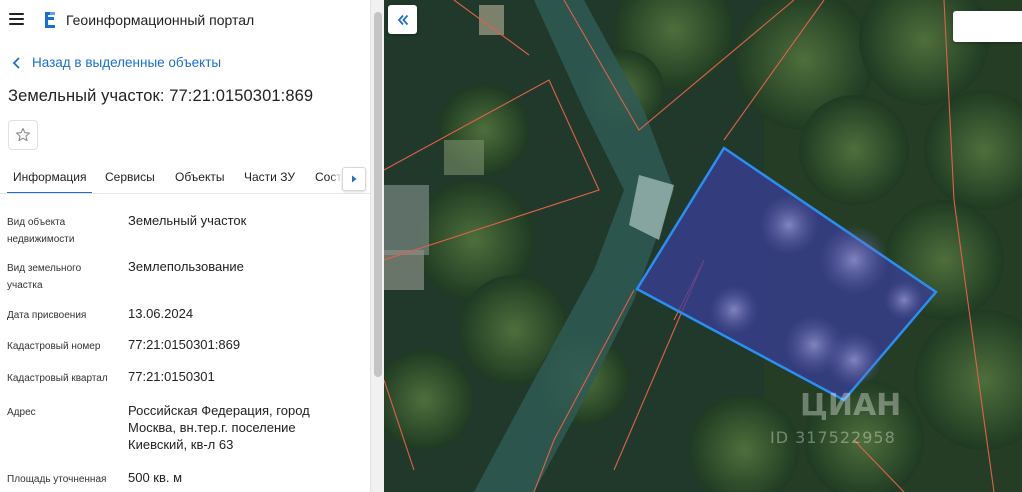  I want to click on field-label: Вид объекта недвижимости, so click(41, 231).